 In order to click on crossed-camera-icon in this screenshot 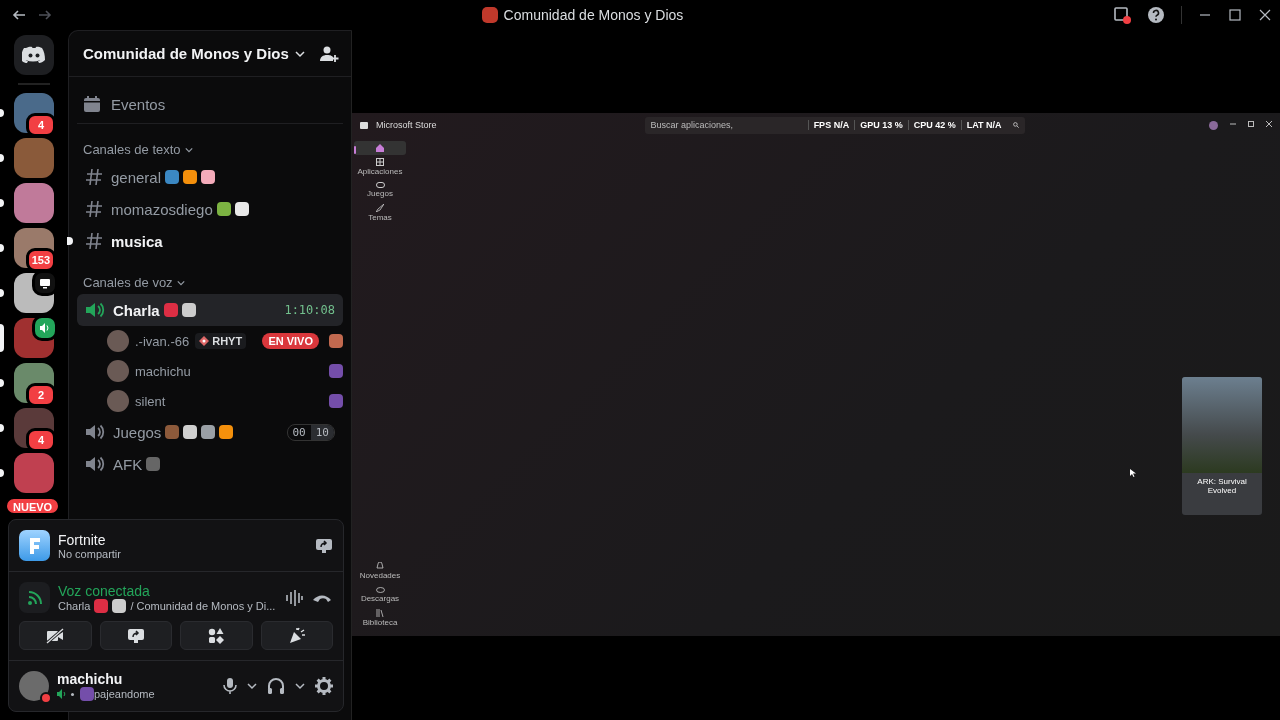, I will do `click(55, 635)`.